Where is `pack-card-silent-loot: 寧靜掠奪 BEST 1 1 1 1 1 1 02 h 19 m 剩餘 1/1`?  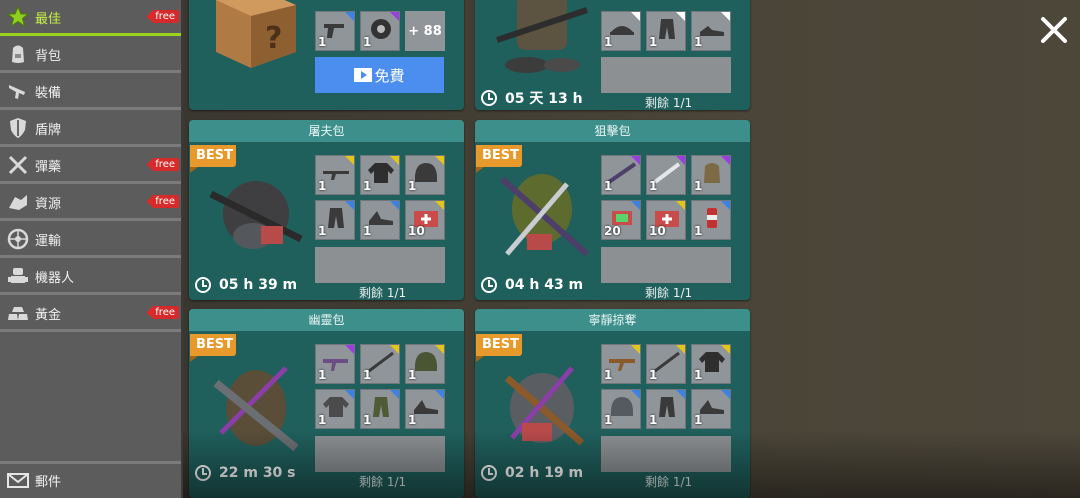 pack-card-silent-loot: 寧靜掠奪 BEST 1 1 1 1 1 1 02 h 19 m 剩餘 1/1 is located at coordinates (612, 403).